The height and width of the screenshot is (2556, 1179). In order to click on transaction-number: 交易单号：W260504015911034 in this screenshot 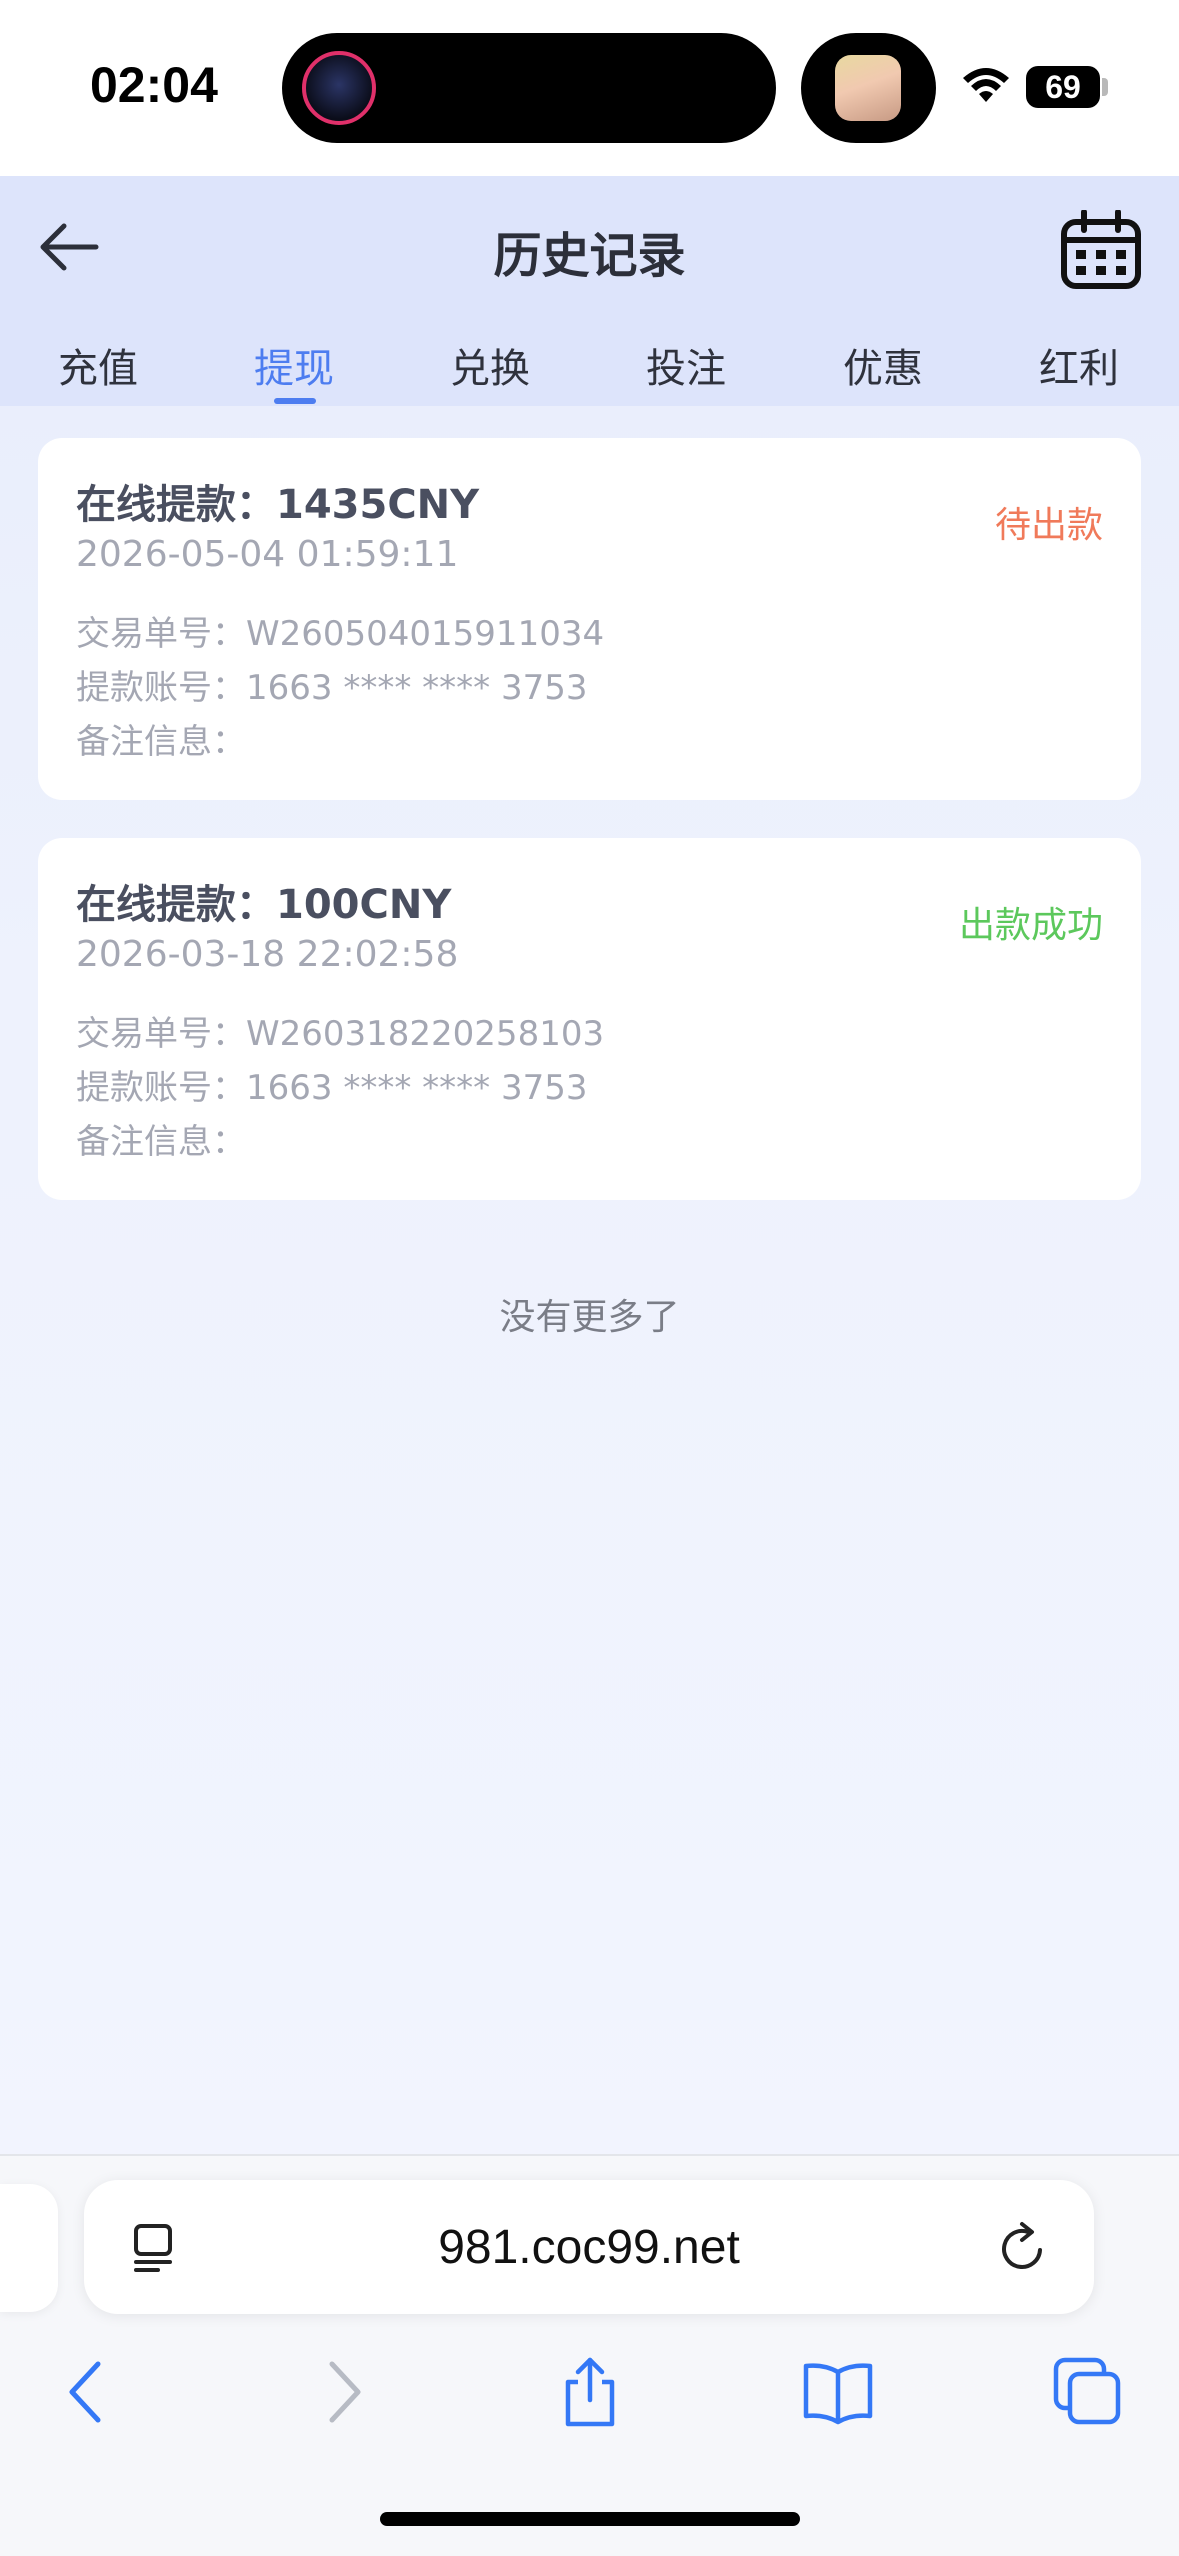, I will do `click(340, 630)`.